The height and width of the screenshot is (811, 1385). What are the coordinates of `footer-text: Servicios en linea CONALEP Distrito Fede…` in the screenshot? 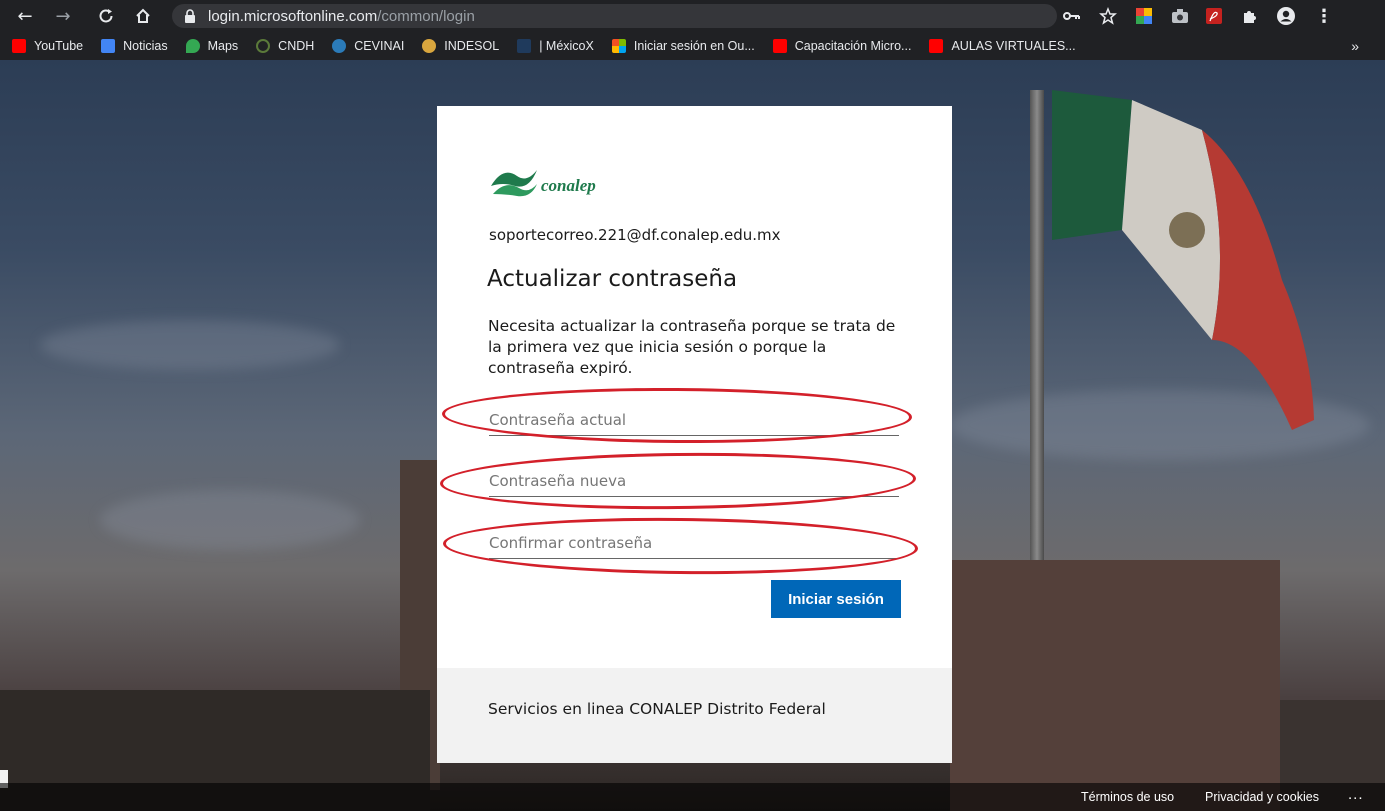 It's located at (657, 709).